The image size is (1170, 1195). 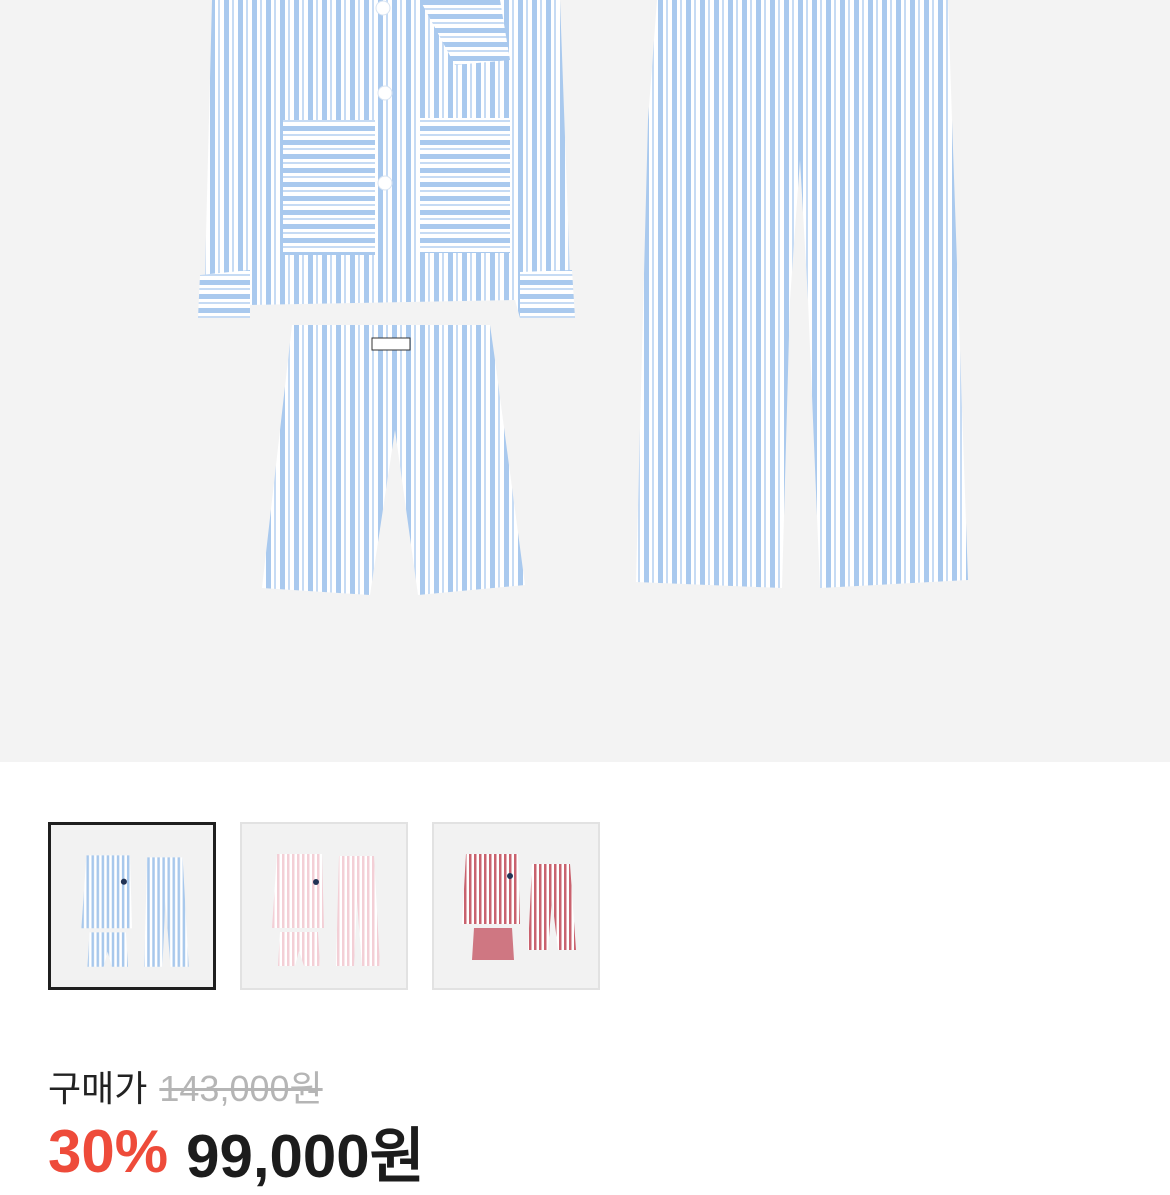 What do you see at coordinates (324, 906) in the screenshot?
I see `thumbnail-pink` at bounding box center [324, 906].